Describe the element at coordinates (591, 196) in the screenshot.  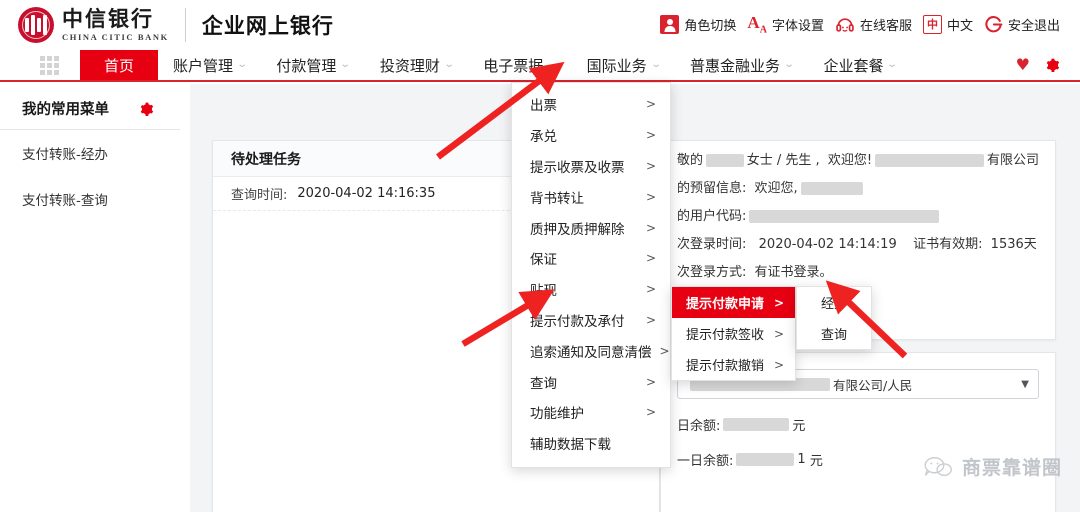
I see `menu-item-endorsement: 背书转让 >` at that location.